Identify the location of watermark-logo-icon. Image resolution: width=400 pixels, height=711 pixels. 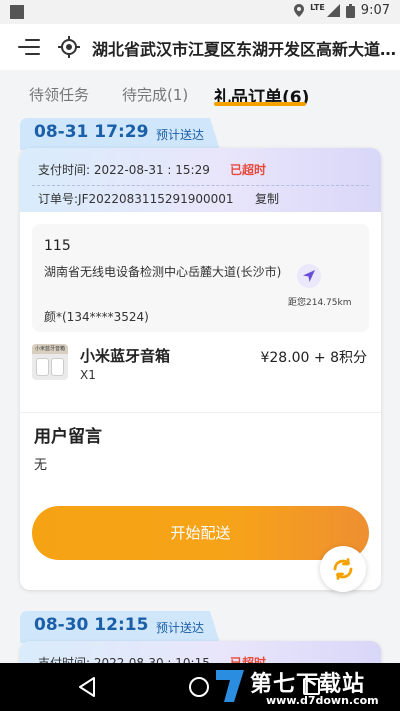
(230, 686).